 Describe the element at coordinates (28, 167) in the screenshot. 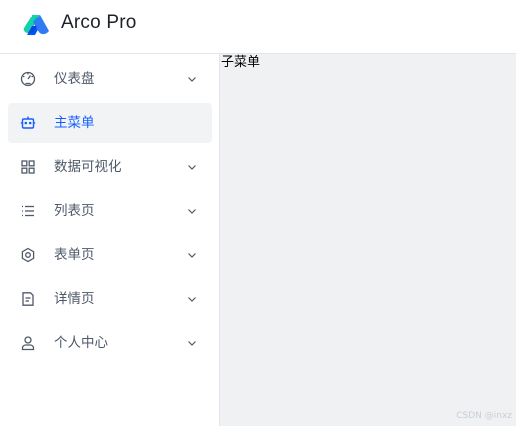

I see `grid-icon` at that location.